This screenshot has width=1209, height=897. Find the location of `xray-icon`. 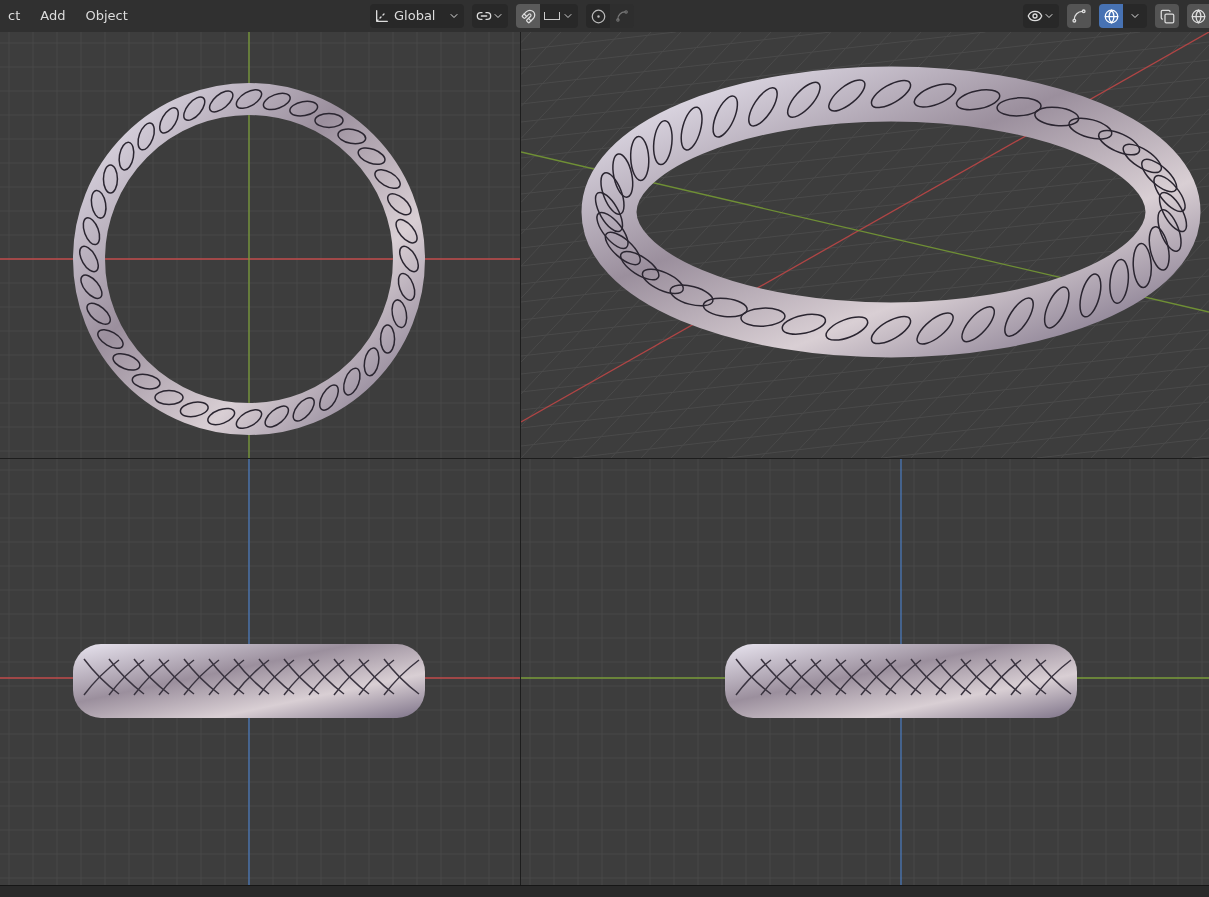

xray-icon is located at coordinates (1167, 16).